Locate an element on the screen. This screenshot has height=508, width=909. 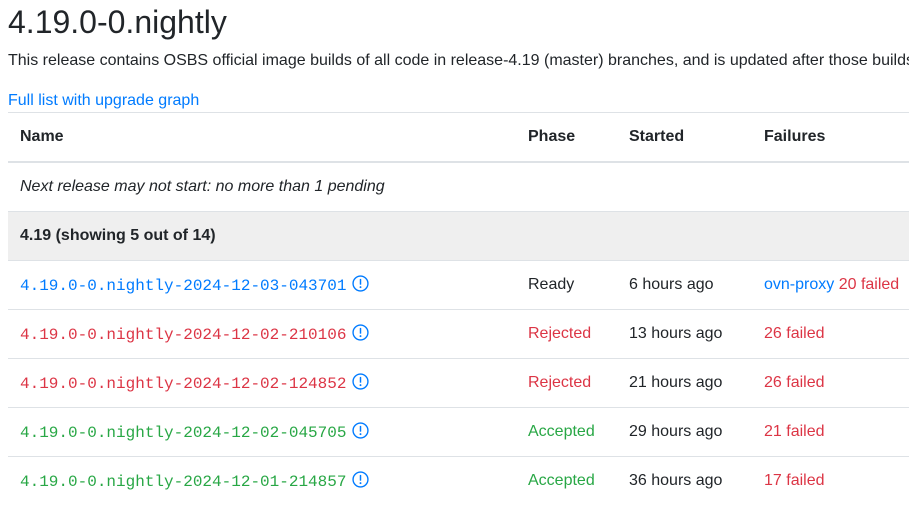
release-name-link: 4.19.0-0.nightly-2024-12-02-124852 is located at coordinates (183, 384).